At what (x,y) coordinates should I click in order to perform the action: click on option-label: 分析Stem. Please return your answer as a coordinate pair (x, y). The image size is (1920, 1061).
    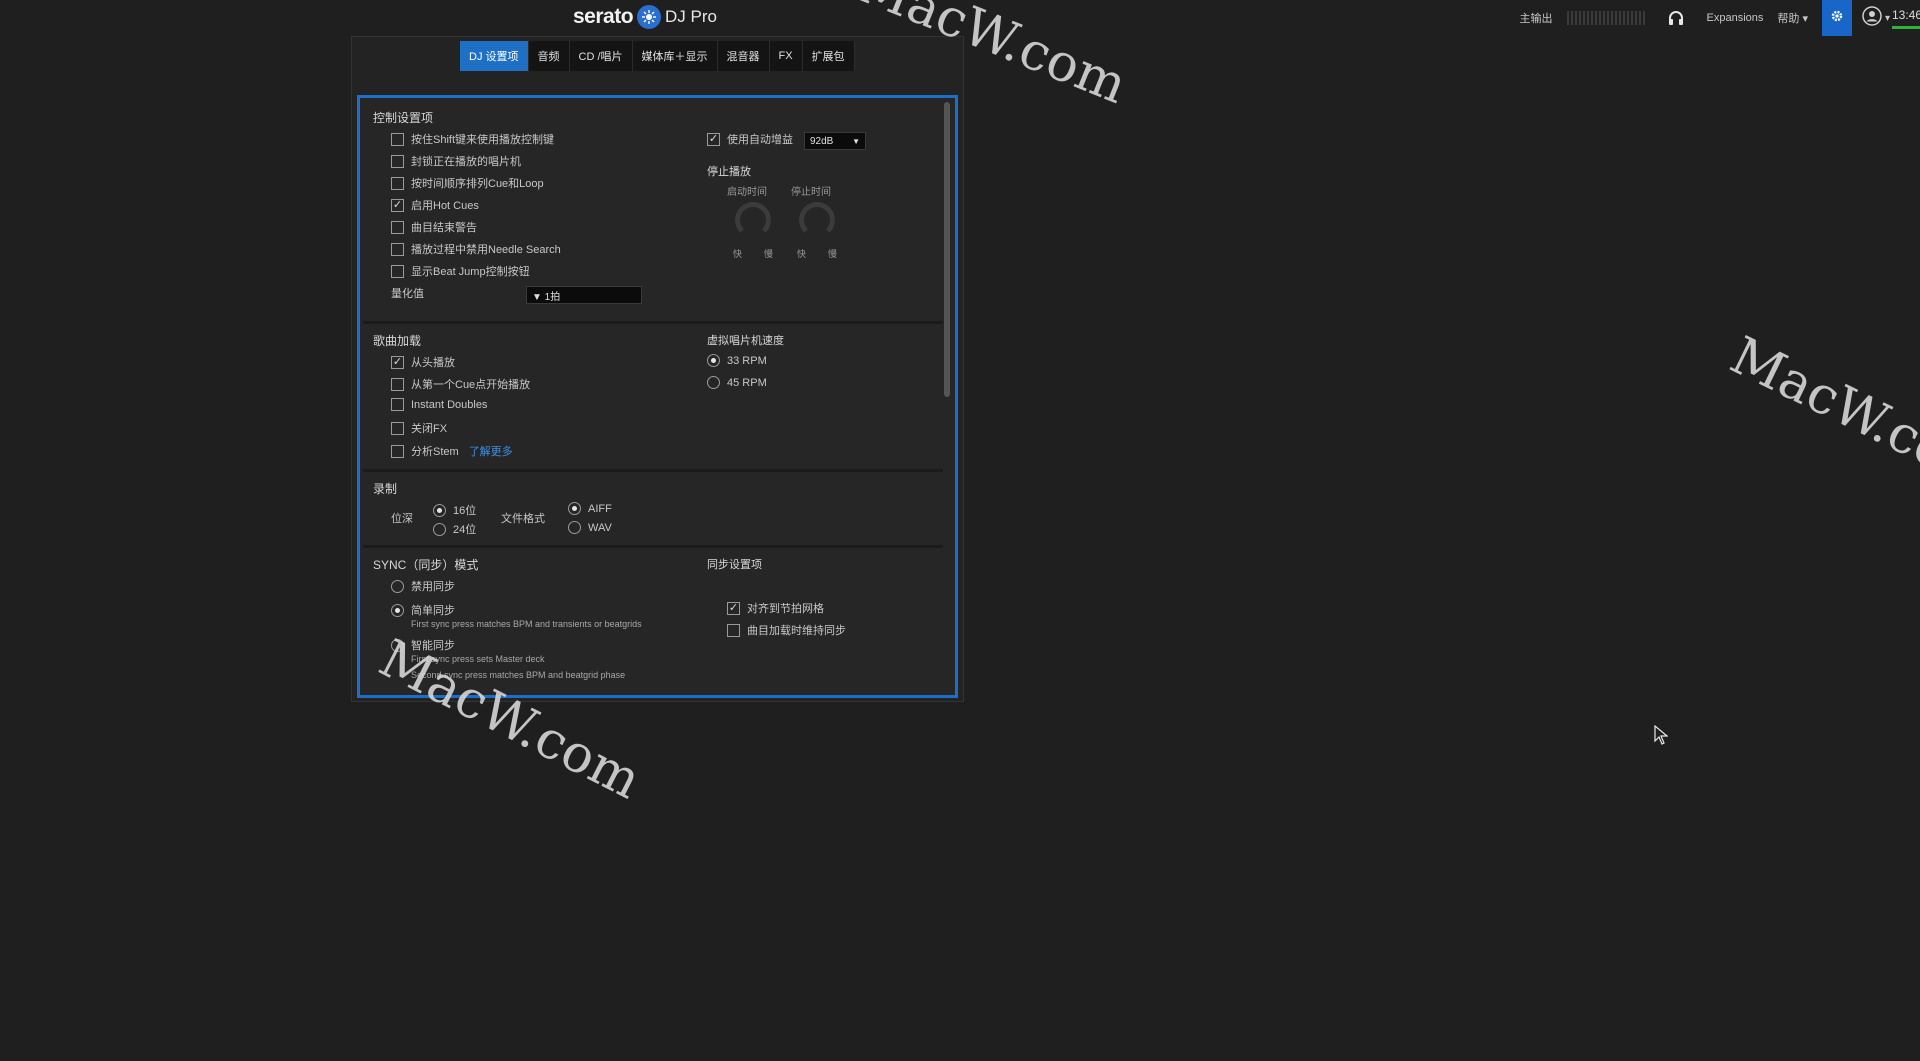
    Looking at the image, I should click on (435, 452).